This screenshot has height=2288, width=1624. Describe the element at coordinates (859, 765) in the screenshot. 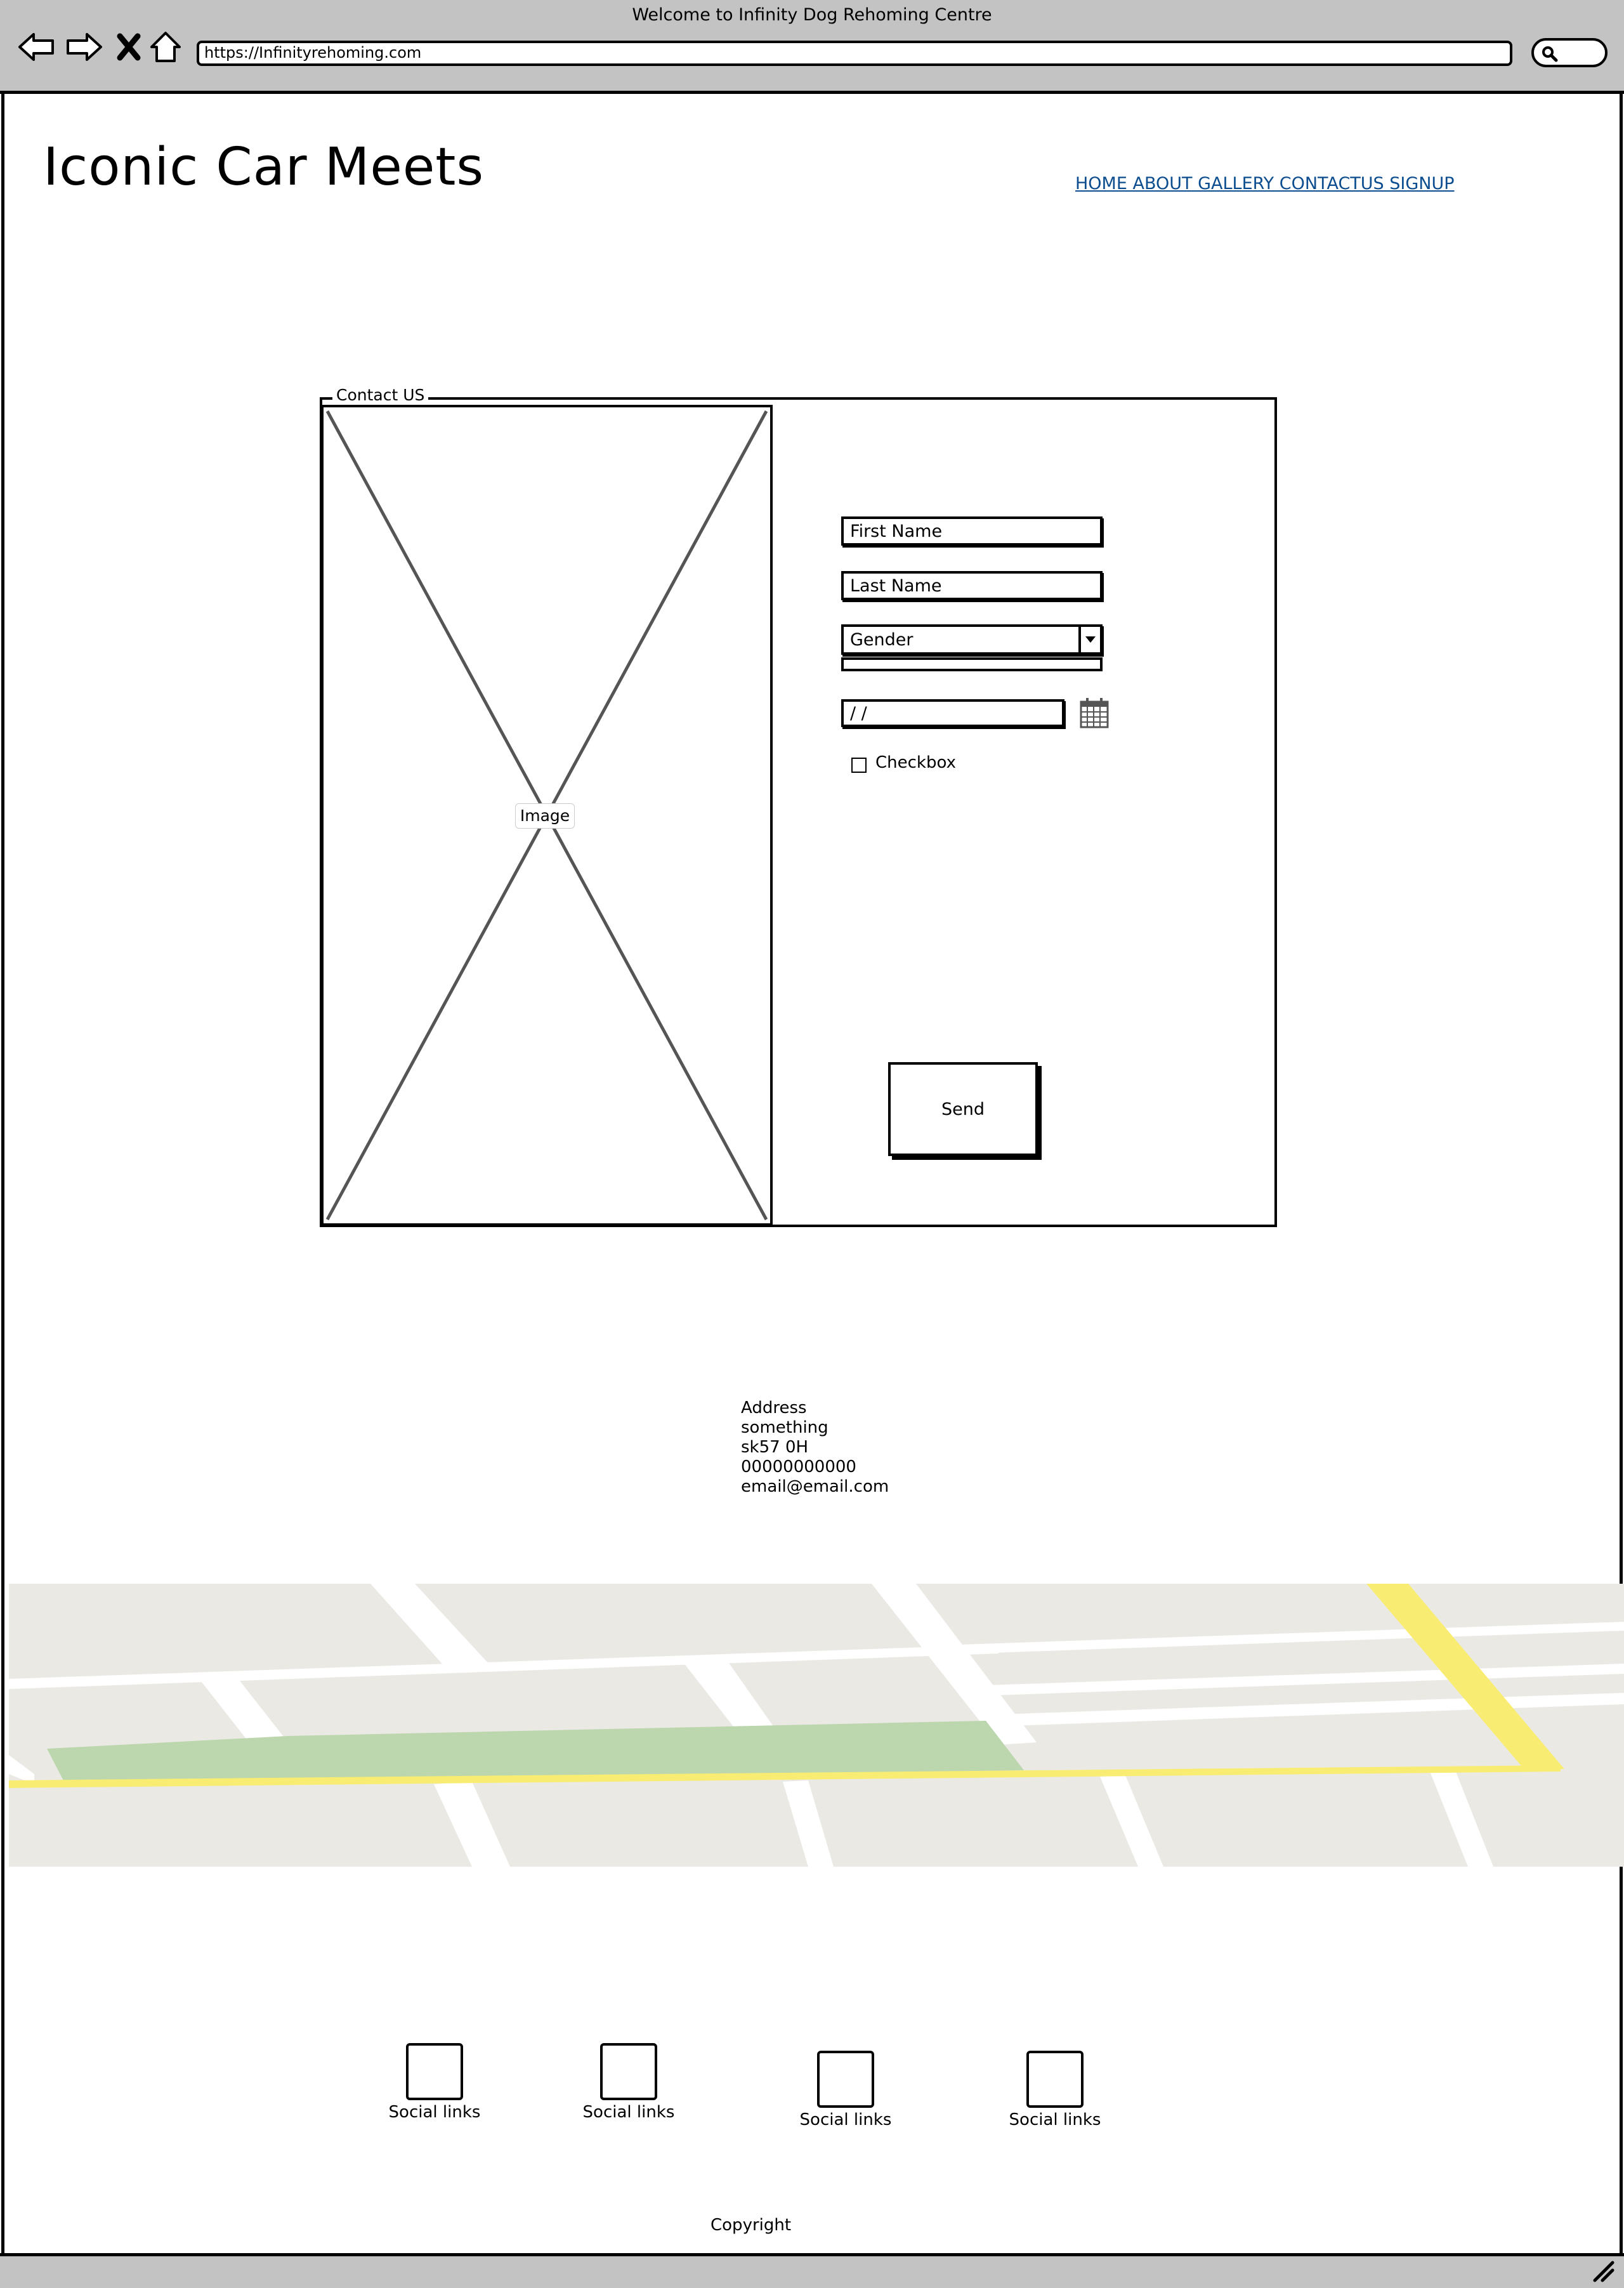

I see `checkbox` at that location.